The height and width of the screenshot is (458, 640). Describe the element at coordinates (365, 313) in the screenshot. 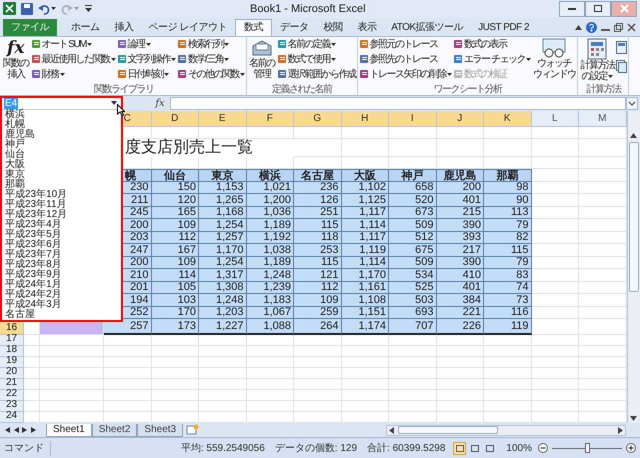

I see `table-cell: 1,151` at that location.